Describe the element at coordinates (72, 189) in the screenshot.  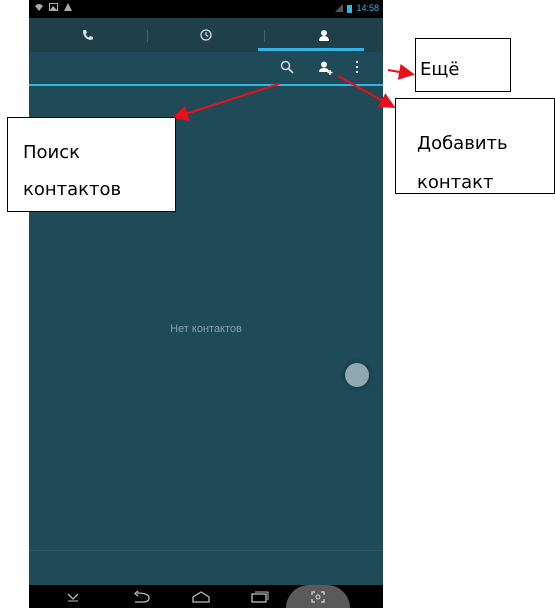
I see `callout-search-line2: контактов` at that location.